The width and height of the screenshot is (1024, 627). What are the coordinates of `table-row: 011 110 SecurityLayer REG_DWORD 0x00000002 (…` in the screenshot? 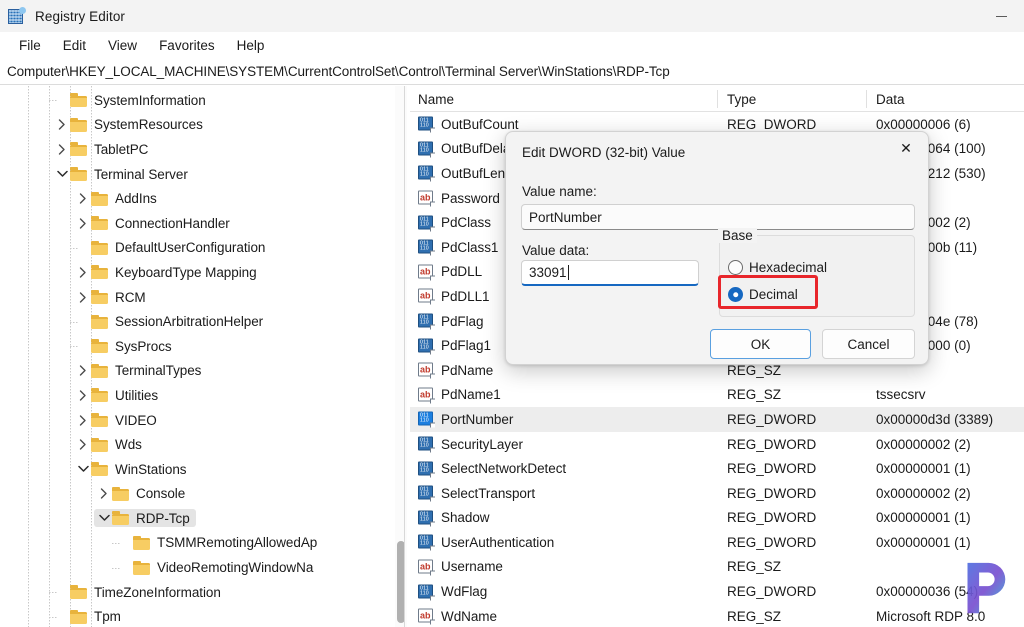 It's located at (717, 444).